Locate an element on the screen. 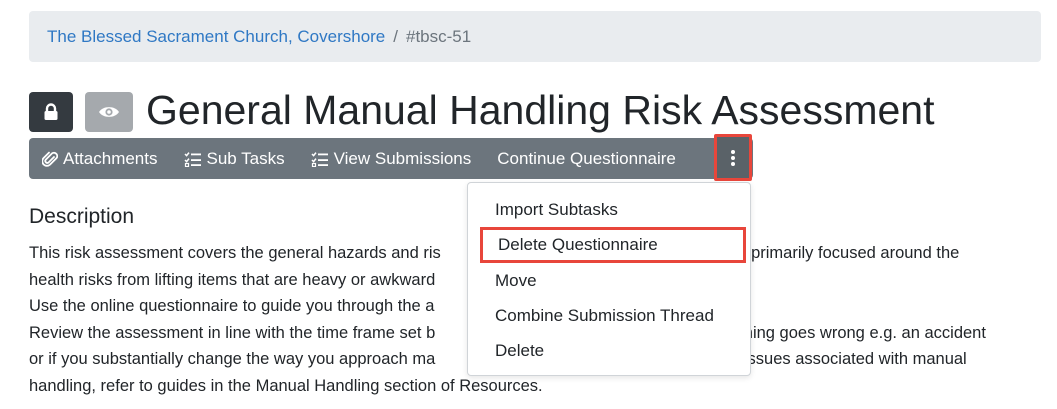  menu-item-delete: Delete is located at coordinates (609, 350).